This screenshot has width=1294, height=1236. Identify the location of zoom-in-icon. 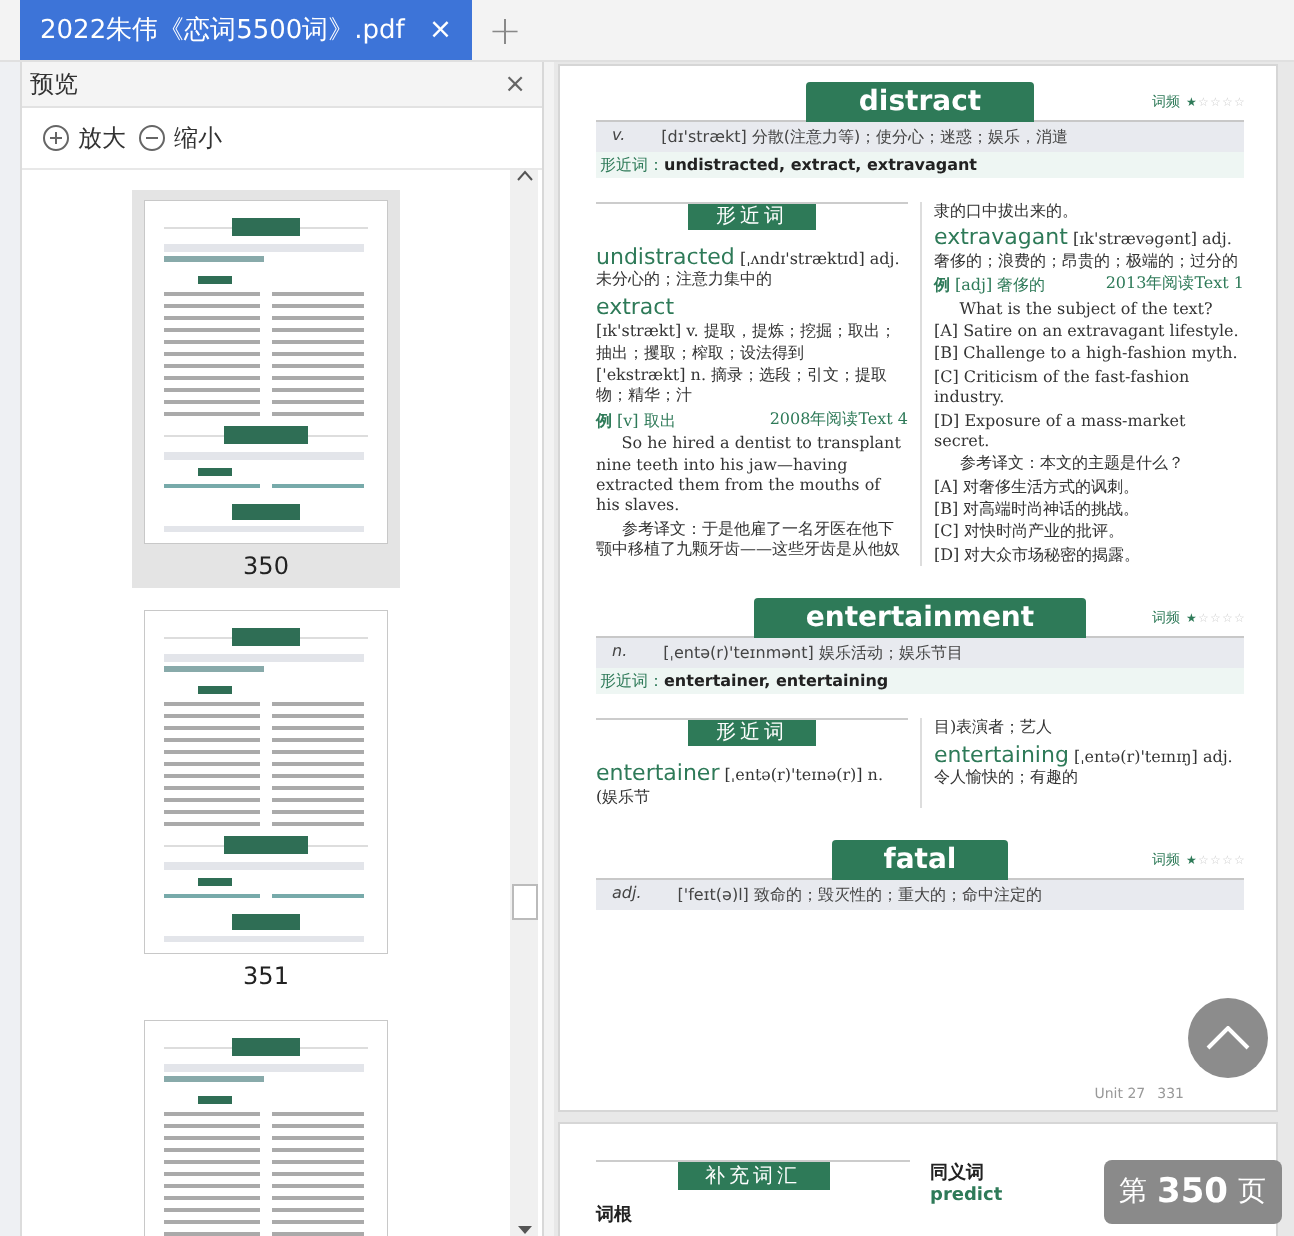
(56, 138).